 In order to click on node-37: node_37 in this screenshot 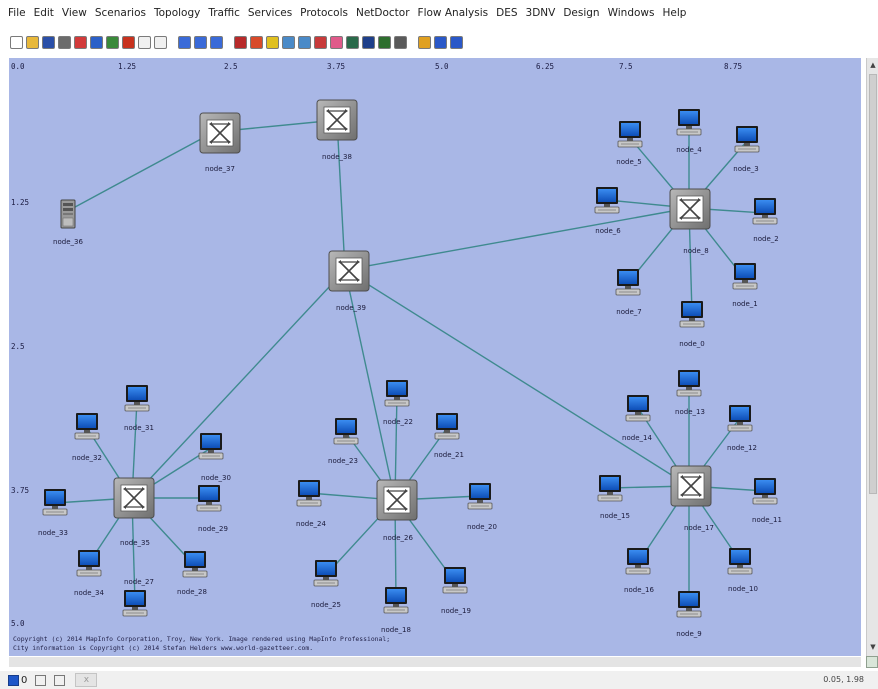, I will do `click(220, 142)`.